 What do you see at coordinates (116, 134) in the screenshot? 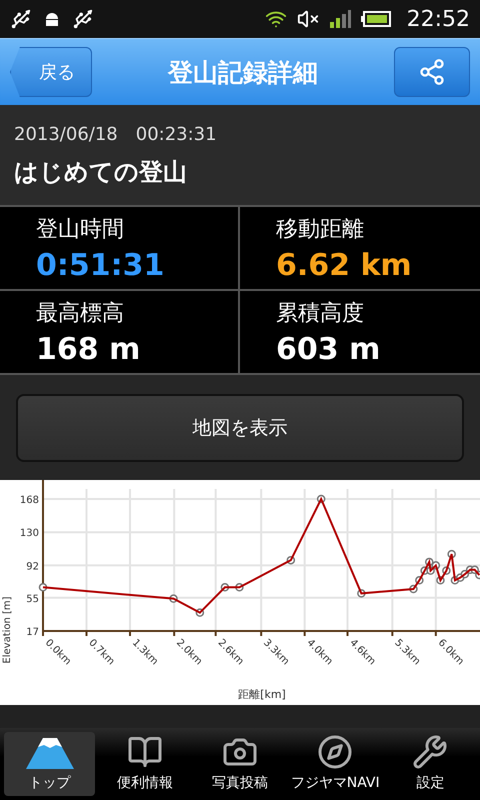
I see `record-datetime: 2013/06/18 00:23:31` at bounding box center [116, 134].